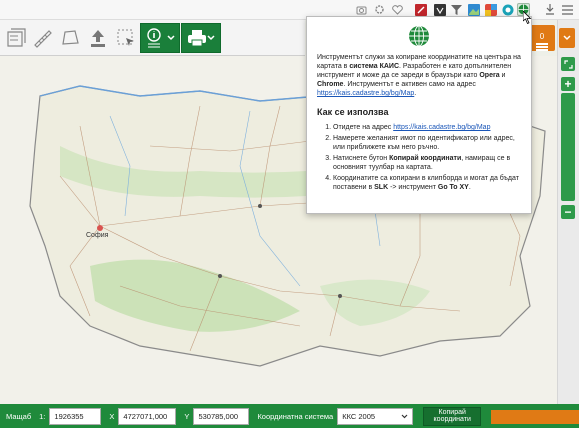 Image resolution: width=579 pixels, height=428 pixels. I want to click on and-word: и, so click(502, 75).